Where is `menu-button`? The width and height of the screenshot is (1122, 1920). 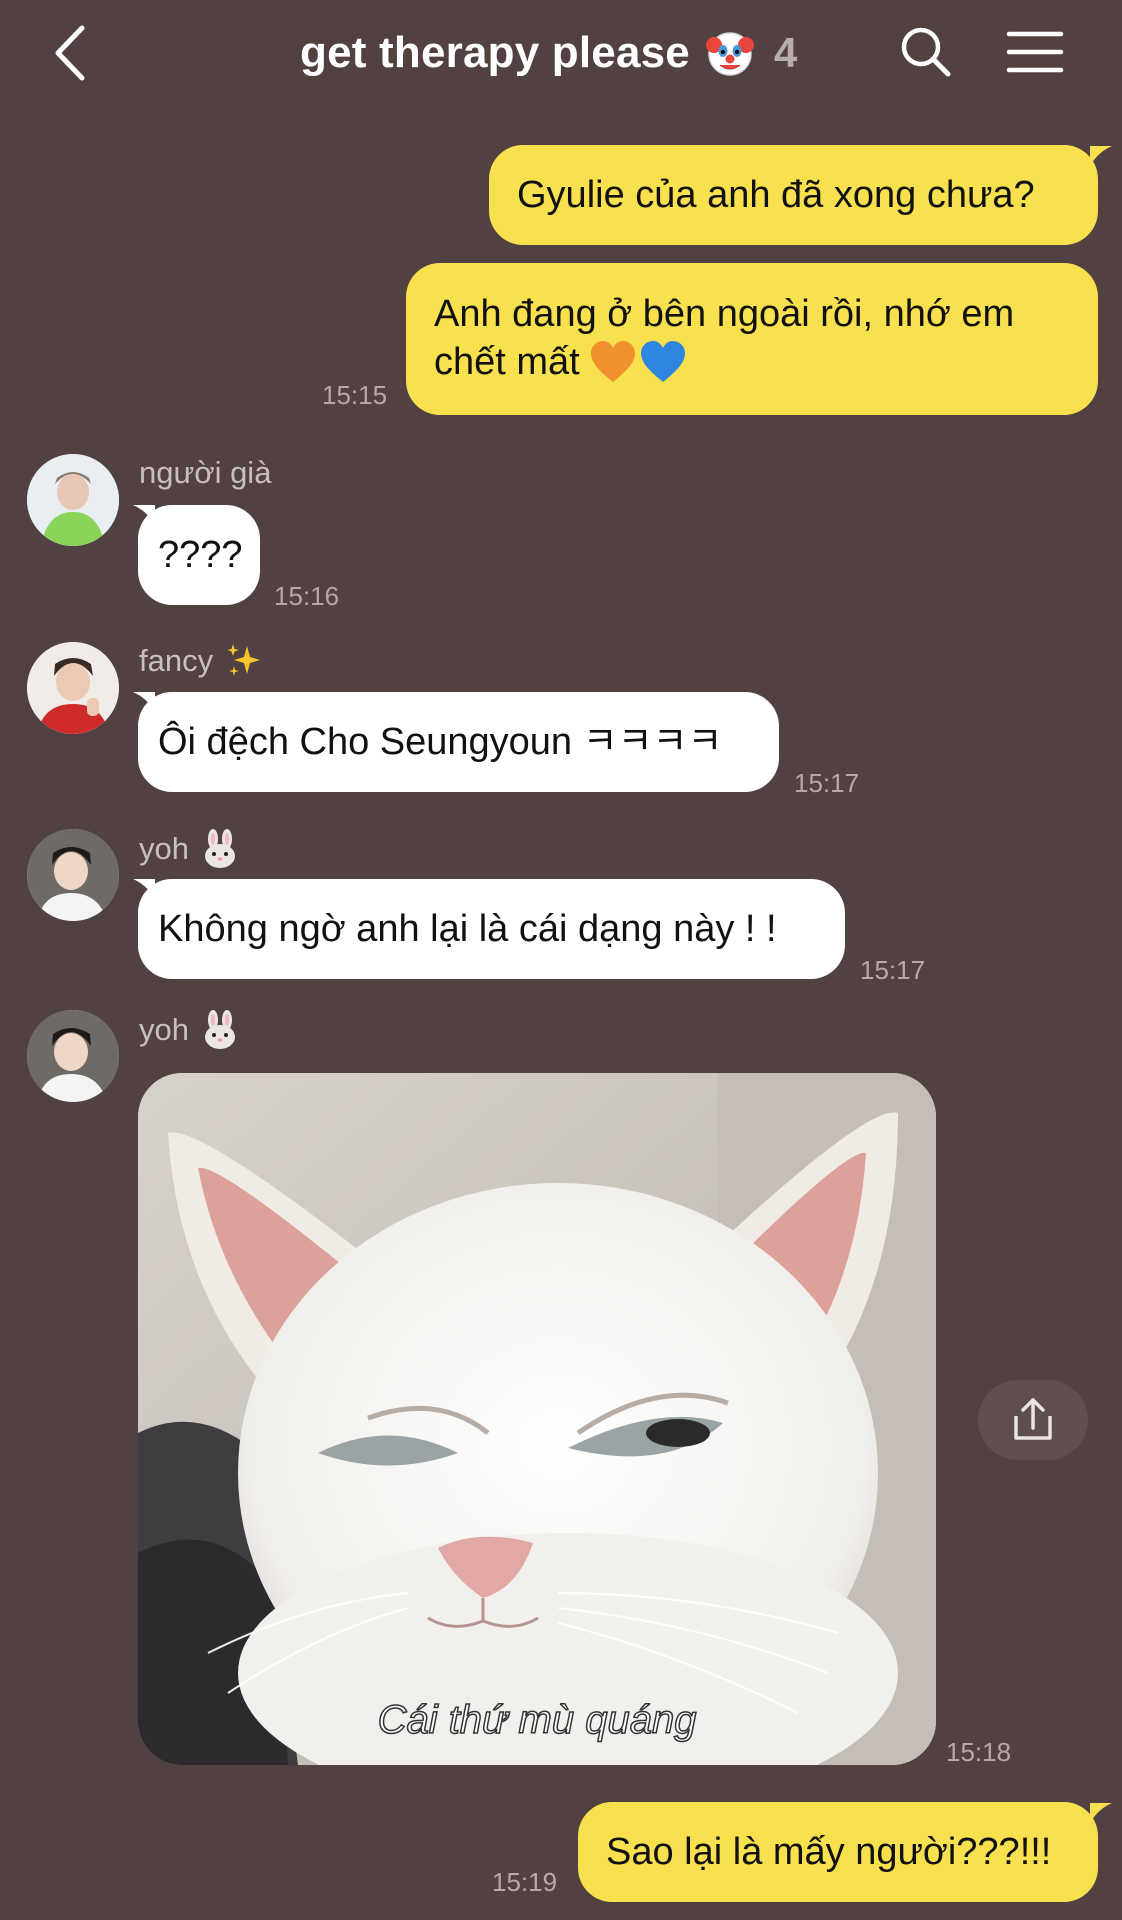 menu-button is located at coordinates (1035, 52).